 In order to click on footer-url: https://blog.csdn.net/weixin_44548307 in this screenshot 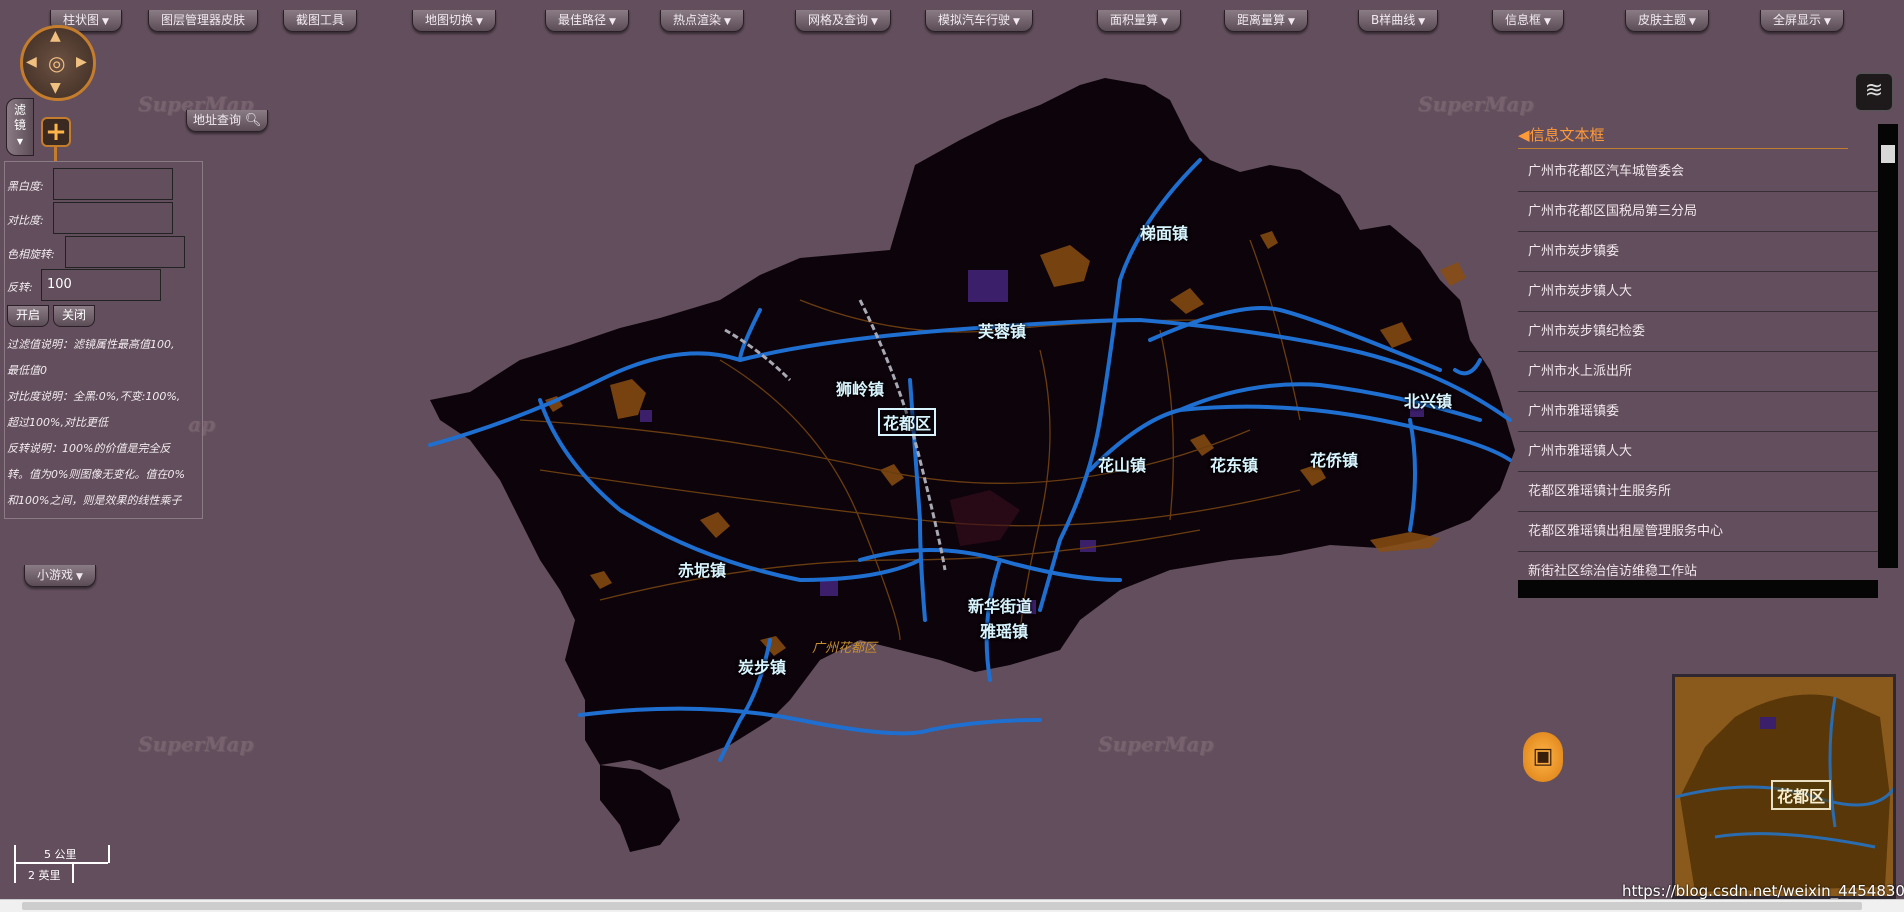, I will do `click(1763, 891)`.